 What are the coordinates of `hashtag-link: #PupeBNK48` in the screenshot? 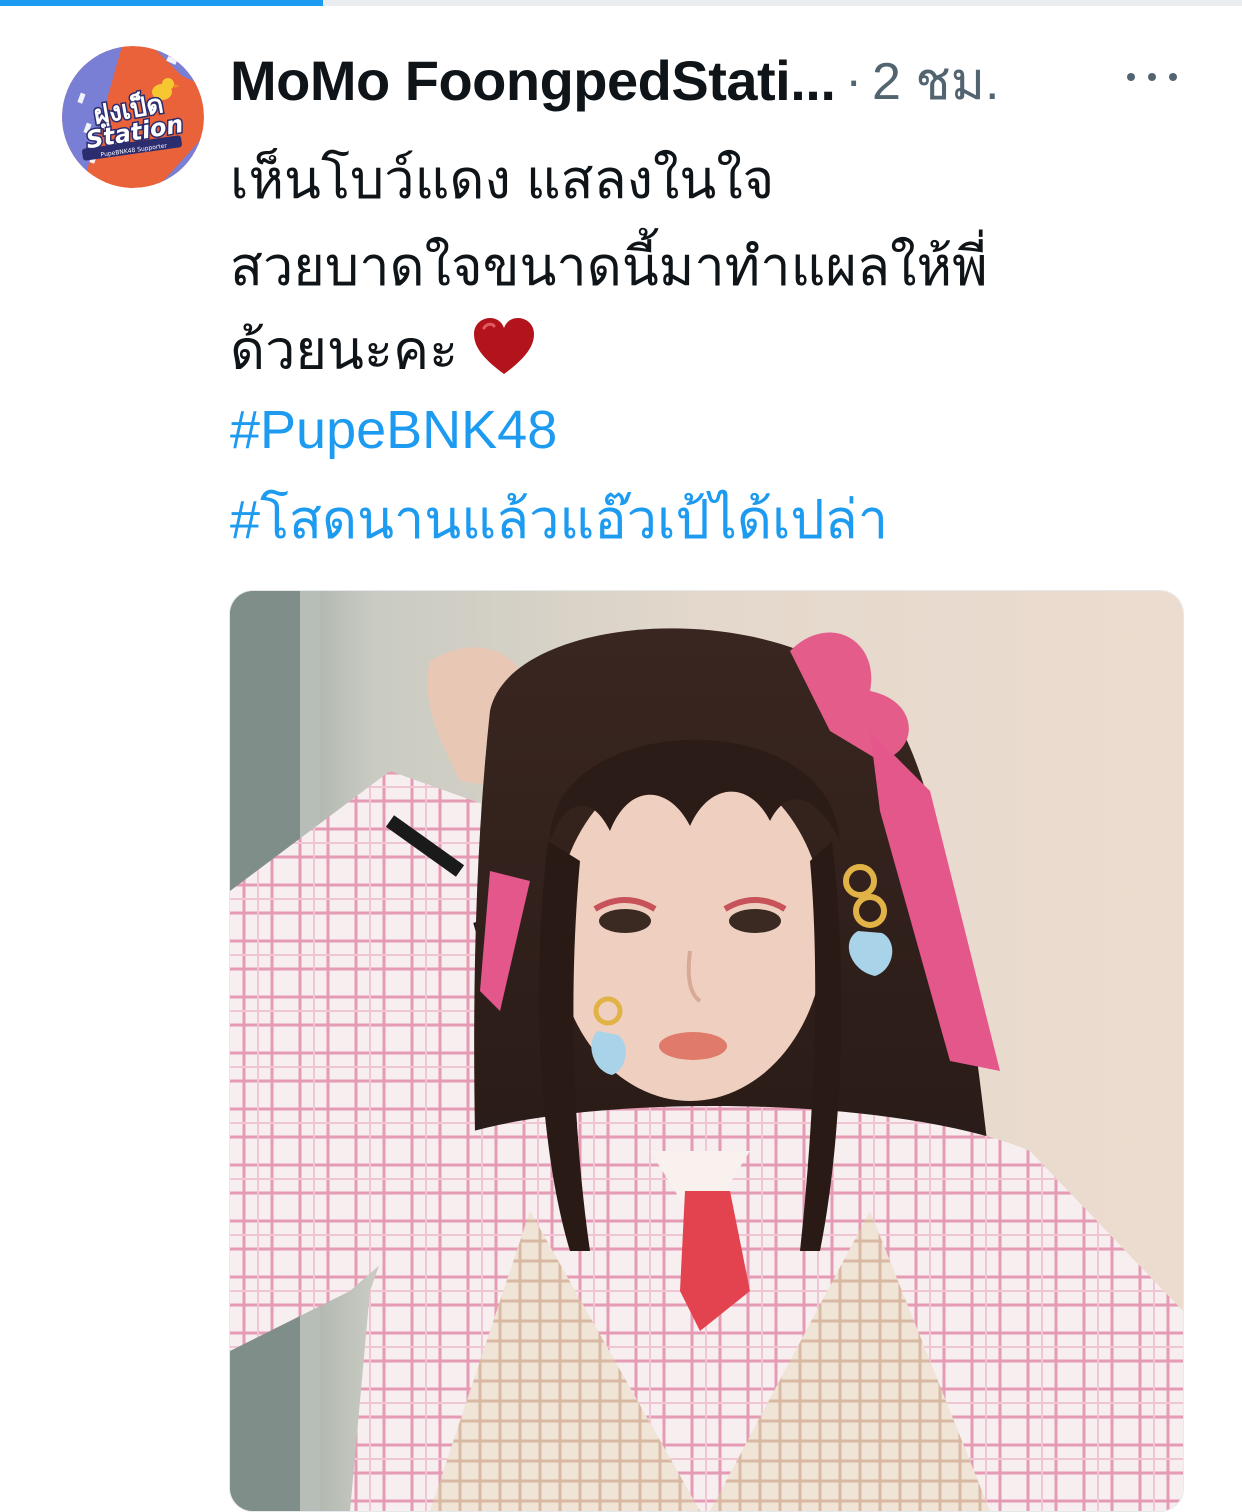 It's located at (393, 430).